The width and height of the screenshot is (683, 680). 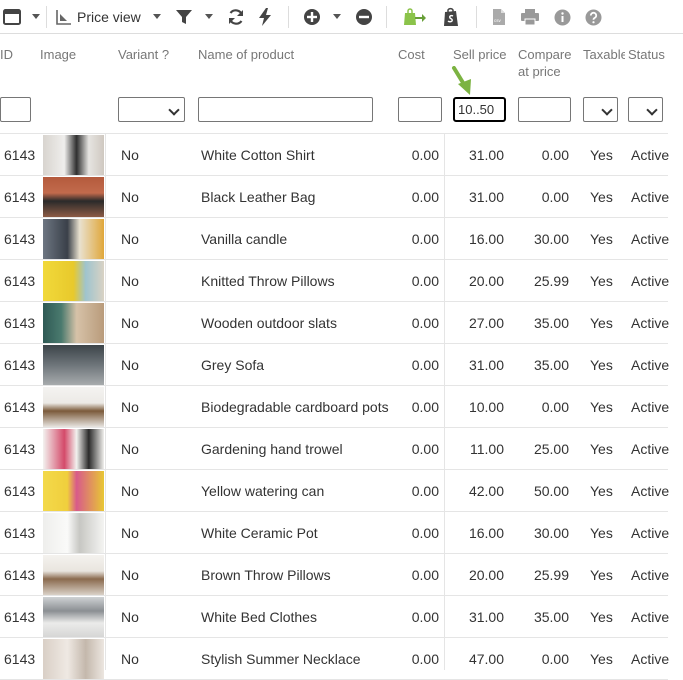 What do you see at coordinates (6, 54) in the screenshot?
I see `column-header-id: ID` at bounding box center [6, 54].